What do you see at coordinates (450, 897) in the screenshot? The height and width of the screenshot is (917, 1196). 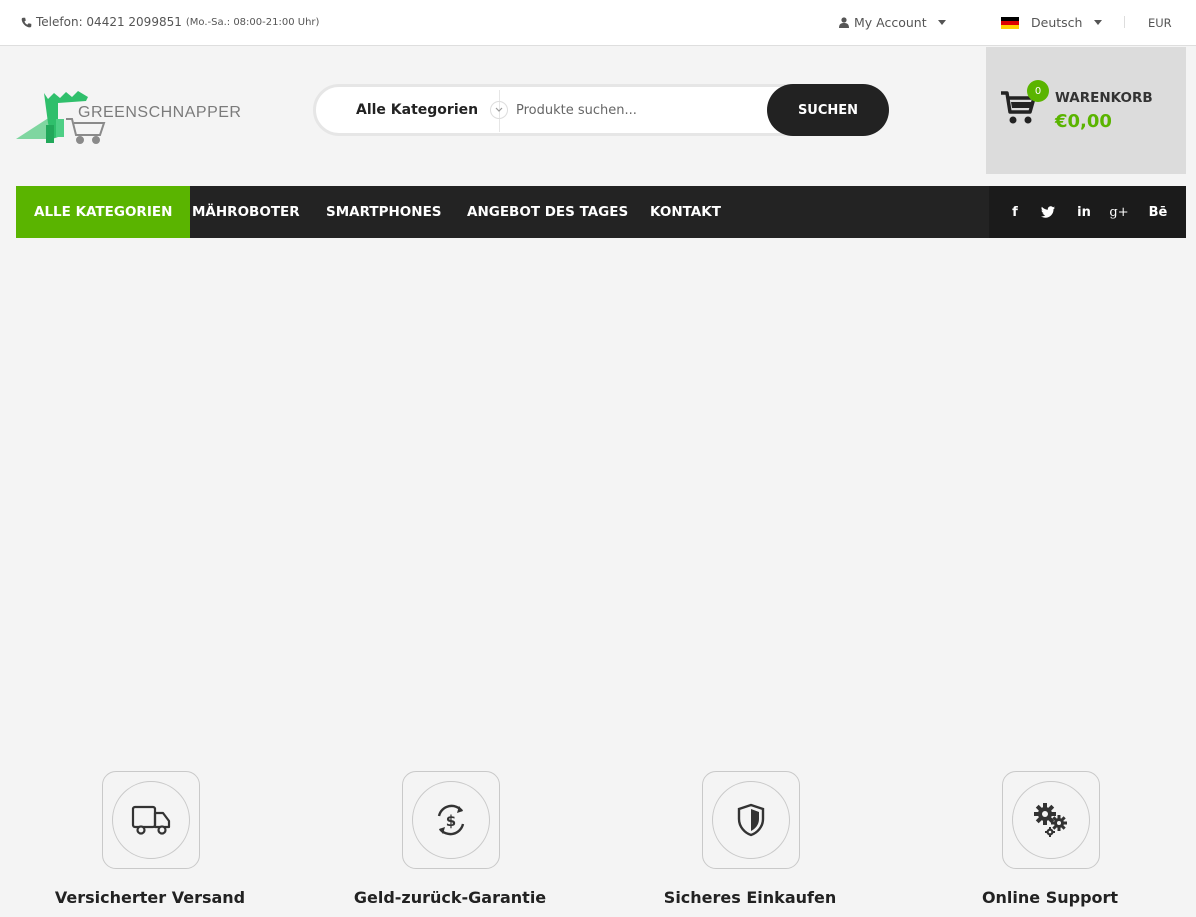 I see `feature-title: Geld-zurück-Garantie` at bounding box center [450, 897].